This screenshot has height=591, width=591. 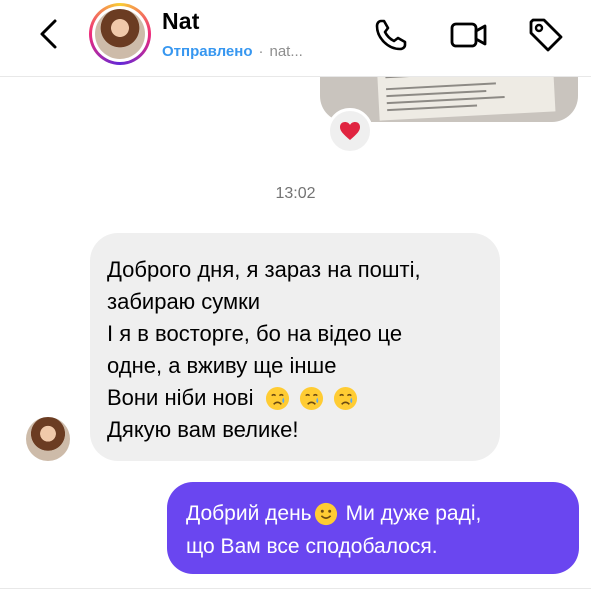 I want to click on message-line-with-emoji: Вони ніби нові, so click(x=295, y=398).